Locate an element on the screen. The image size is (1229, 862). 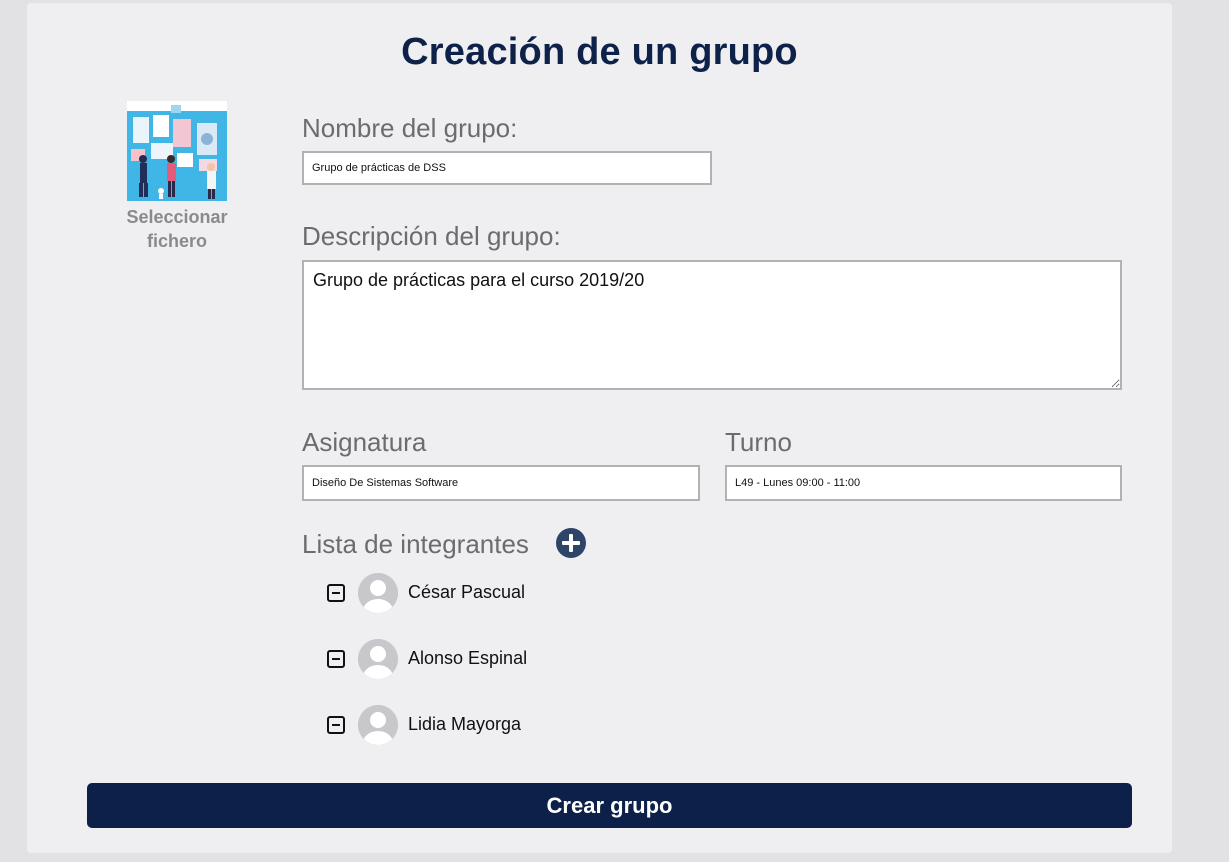
member-list-item: César Pascual is located at coordinates (527, 593).